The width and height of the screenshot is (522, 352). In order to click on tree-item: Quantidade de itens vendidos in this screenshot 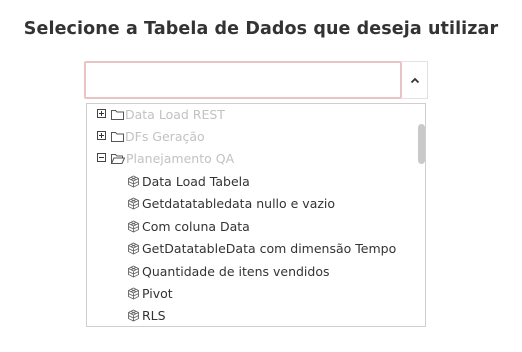, I will do `click(249, 272)`.